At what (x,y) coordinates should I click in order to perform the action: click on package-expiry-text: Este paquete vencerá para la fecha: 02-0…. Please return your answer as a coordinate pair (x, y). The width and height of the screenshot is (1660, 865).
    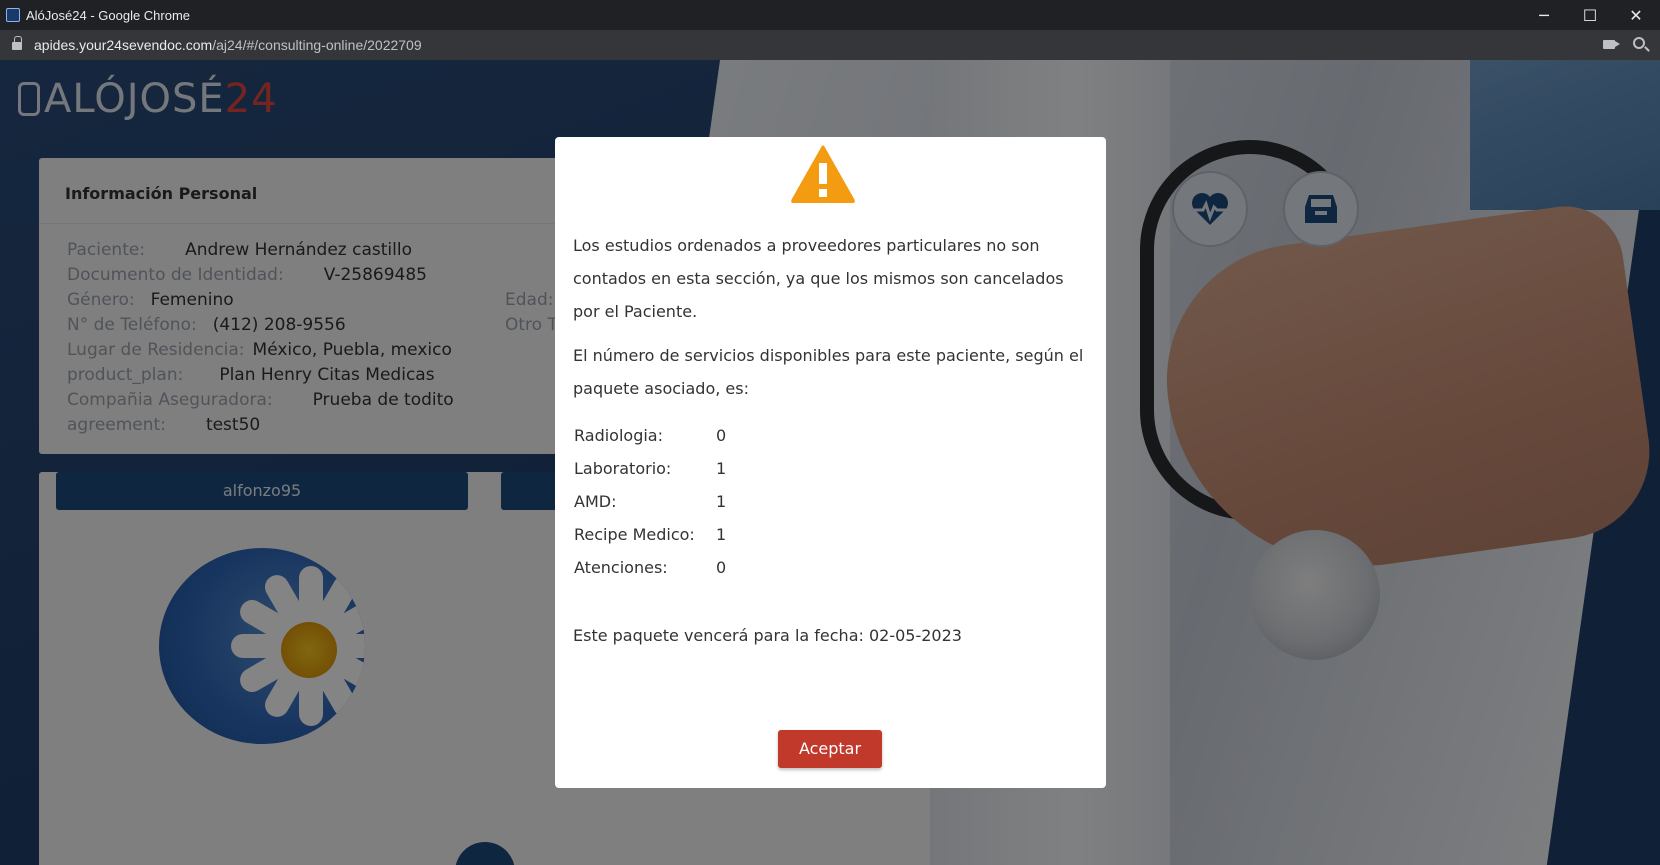
    Looking at the image, I should click on (767, 635).